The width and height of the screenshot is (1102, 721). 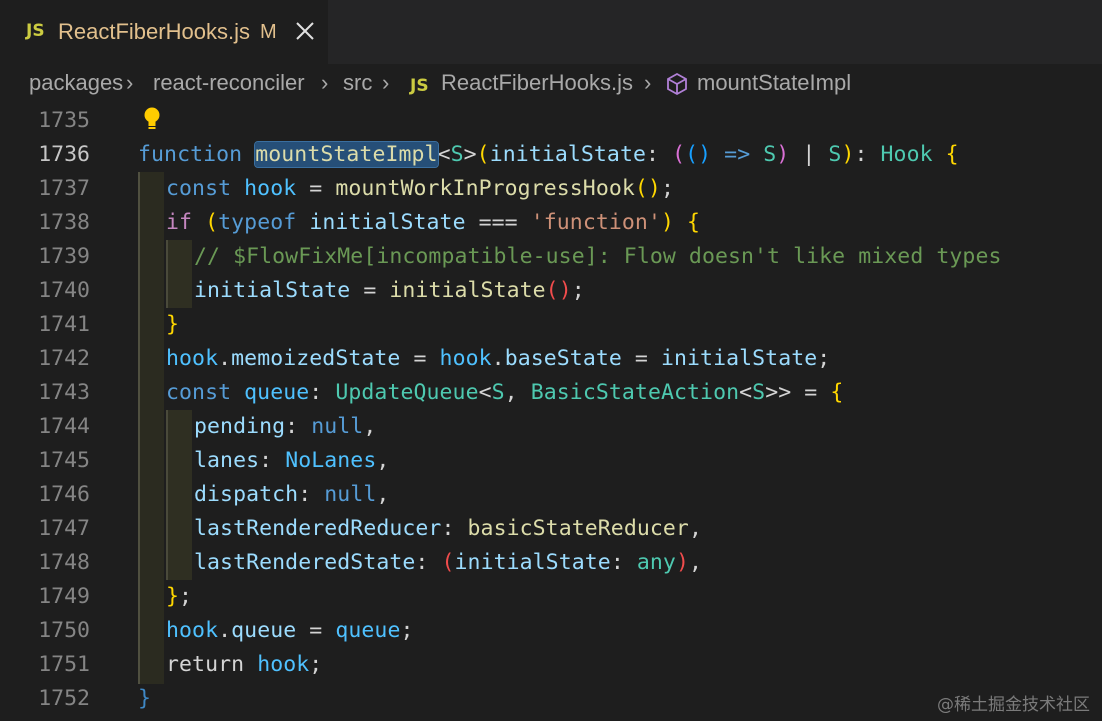 What do you see at coordinates (64, 222) in the screenshot?
I see `line-number: 1738` at bounding box center [64, 222].